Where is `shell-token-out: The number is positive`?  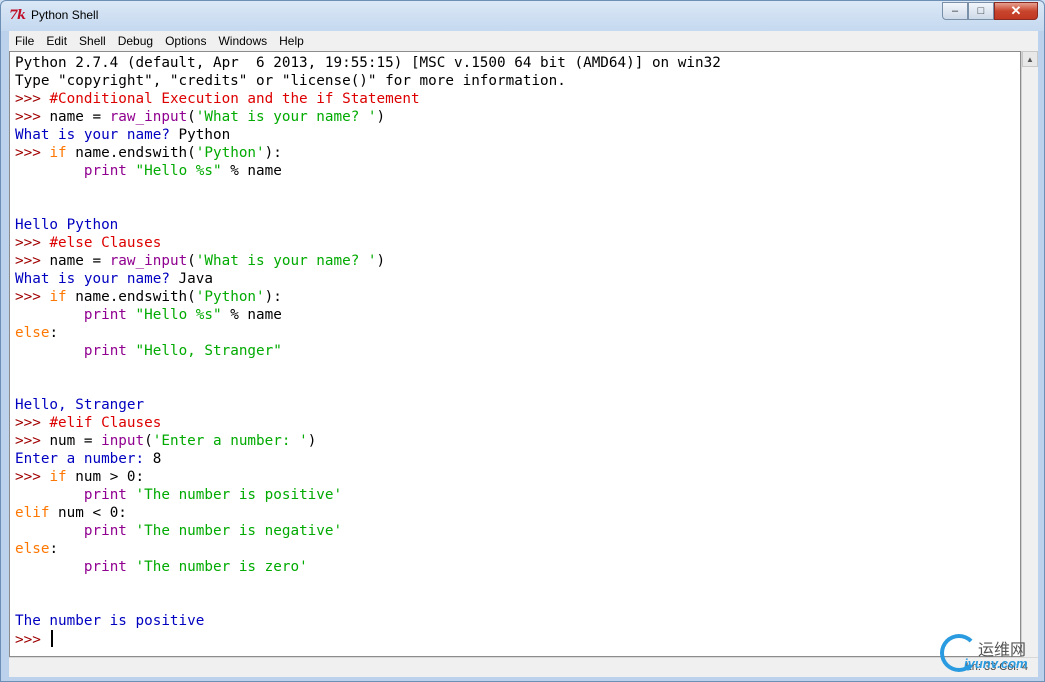 shell-token-out: The number is positive is located at coordinates (110, 621).